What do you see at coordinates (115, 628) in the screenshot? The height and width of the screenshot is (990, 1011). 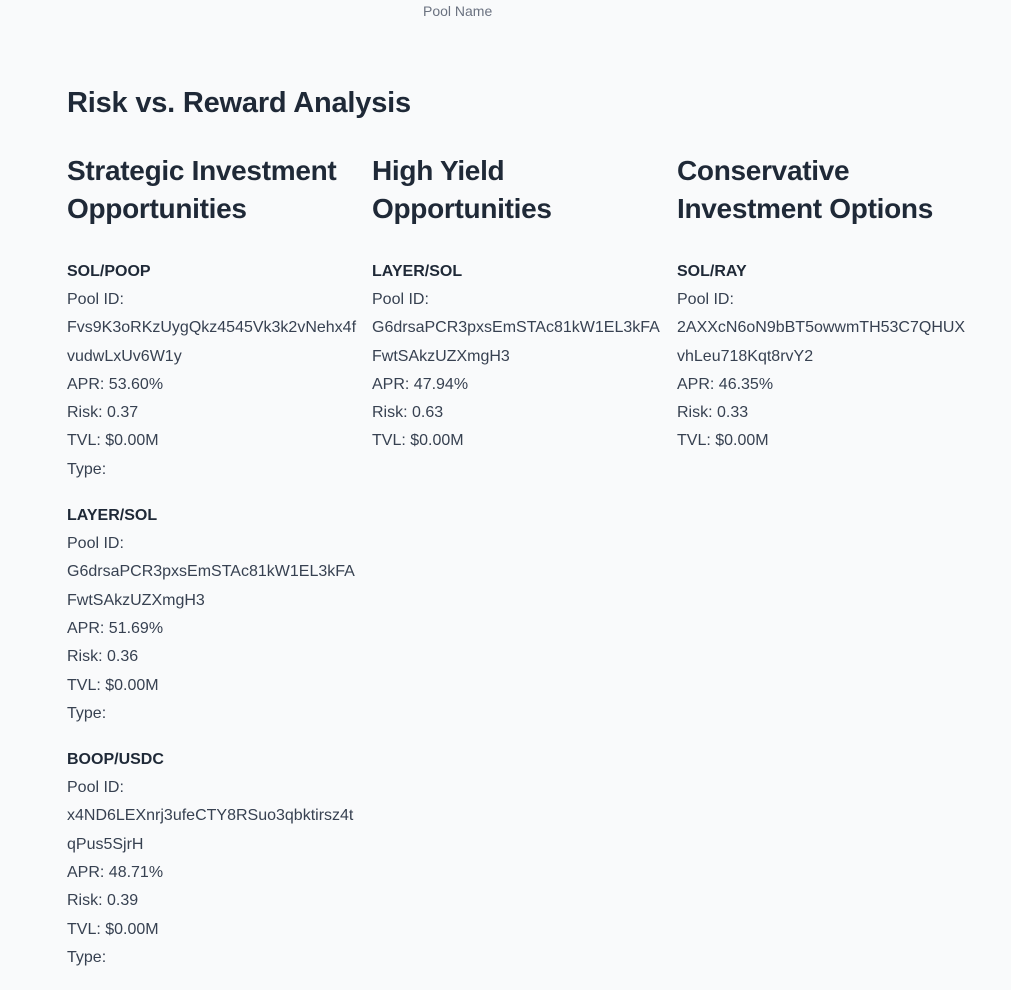 I see `pool-apr: APR: 51.69%` at bounding box center [115, 628].